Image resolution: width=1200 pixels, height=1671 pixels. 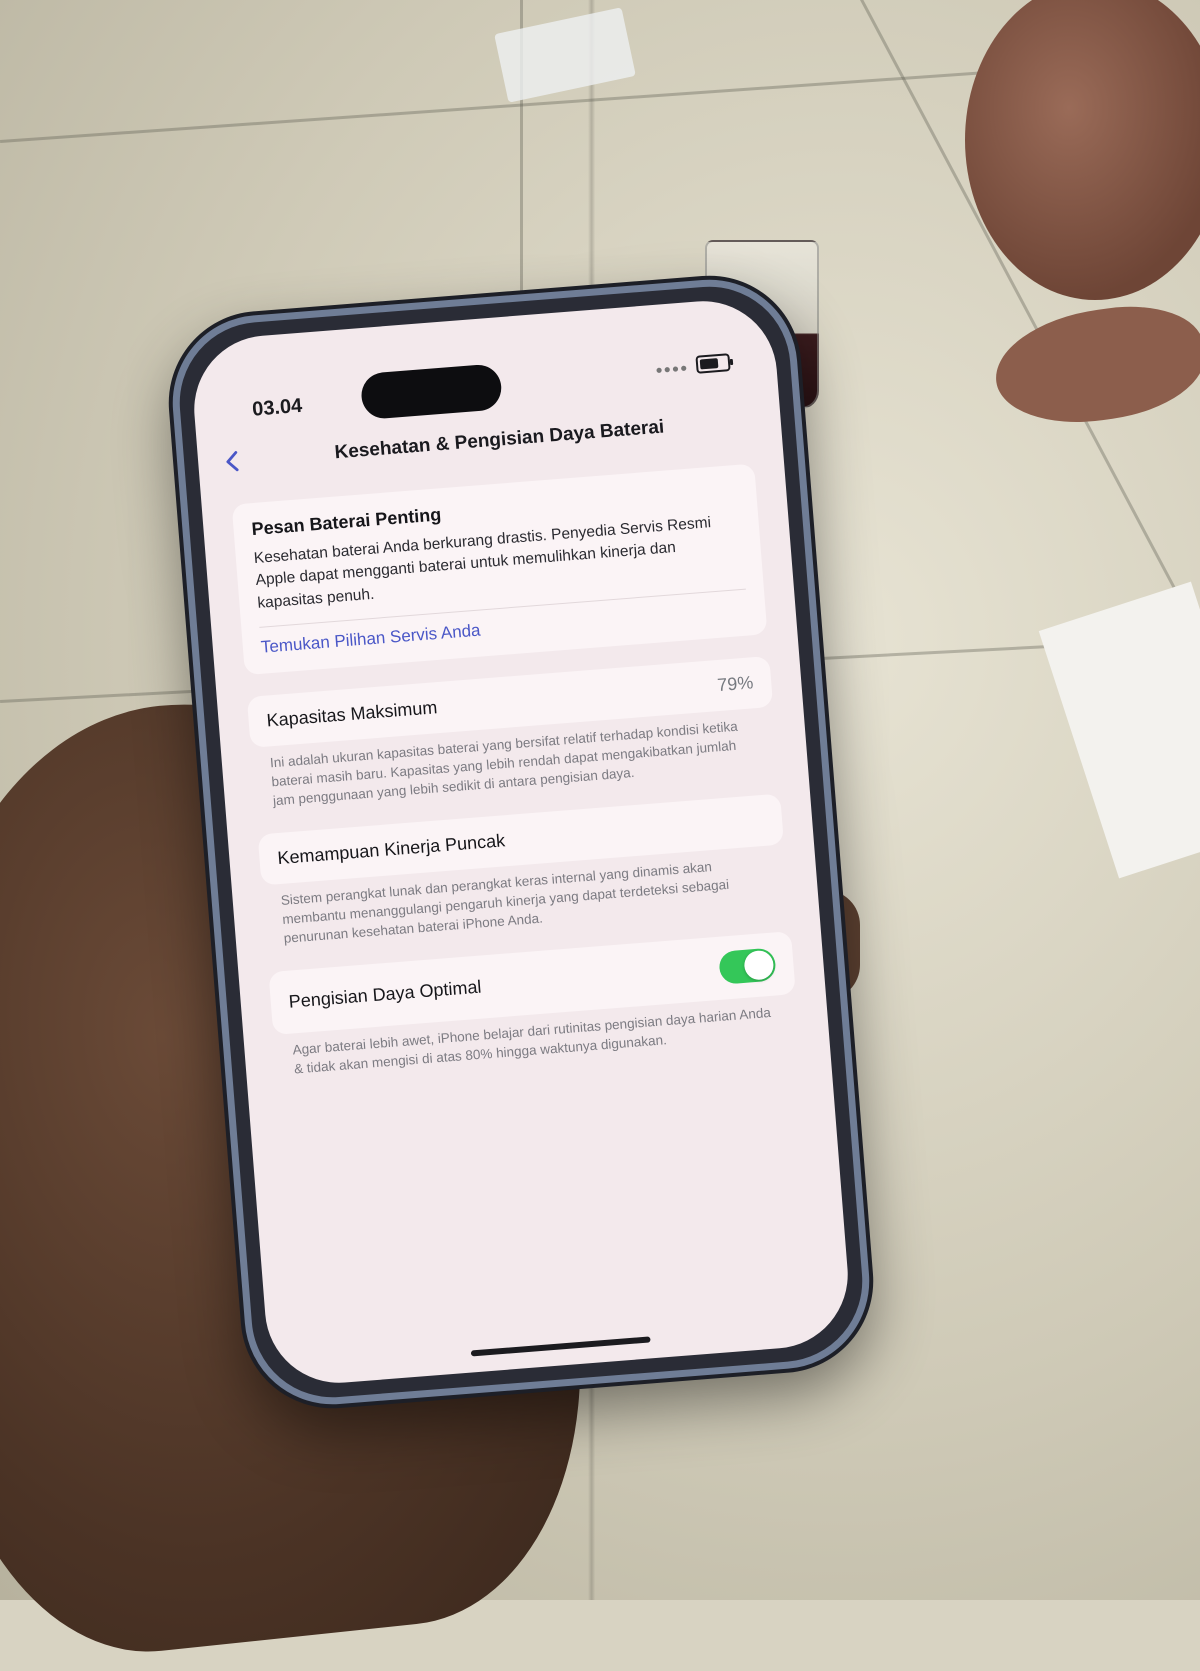 I want to click on chevron-left-icon, so click(x=233, y=461).